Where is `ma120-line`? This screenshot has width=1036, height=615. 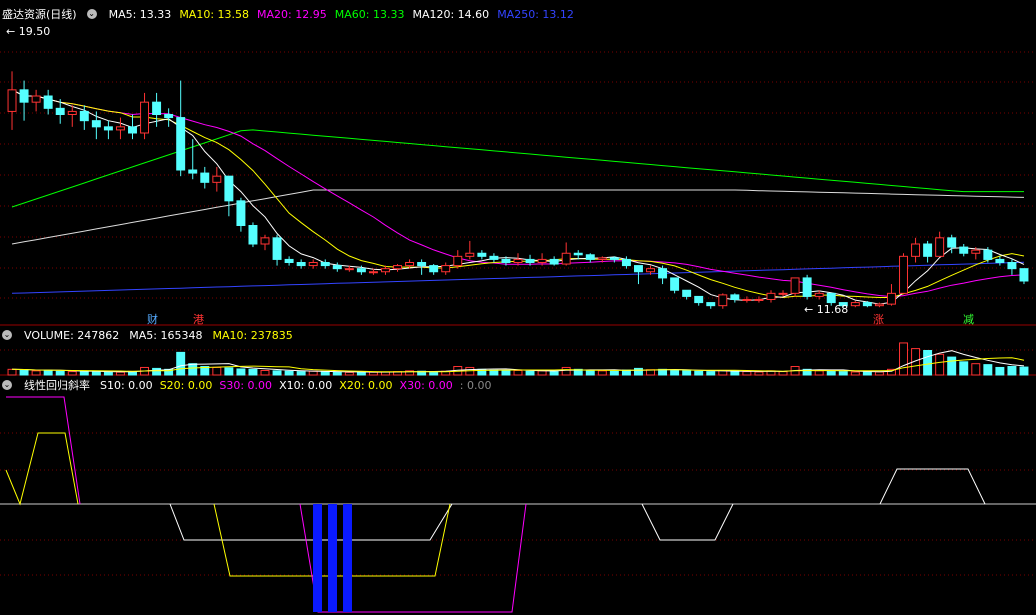 ma120-line is located at coordinates (518, 217).